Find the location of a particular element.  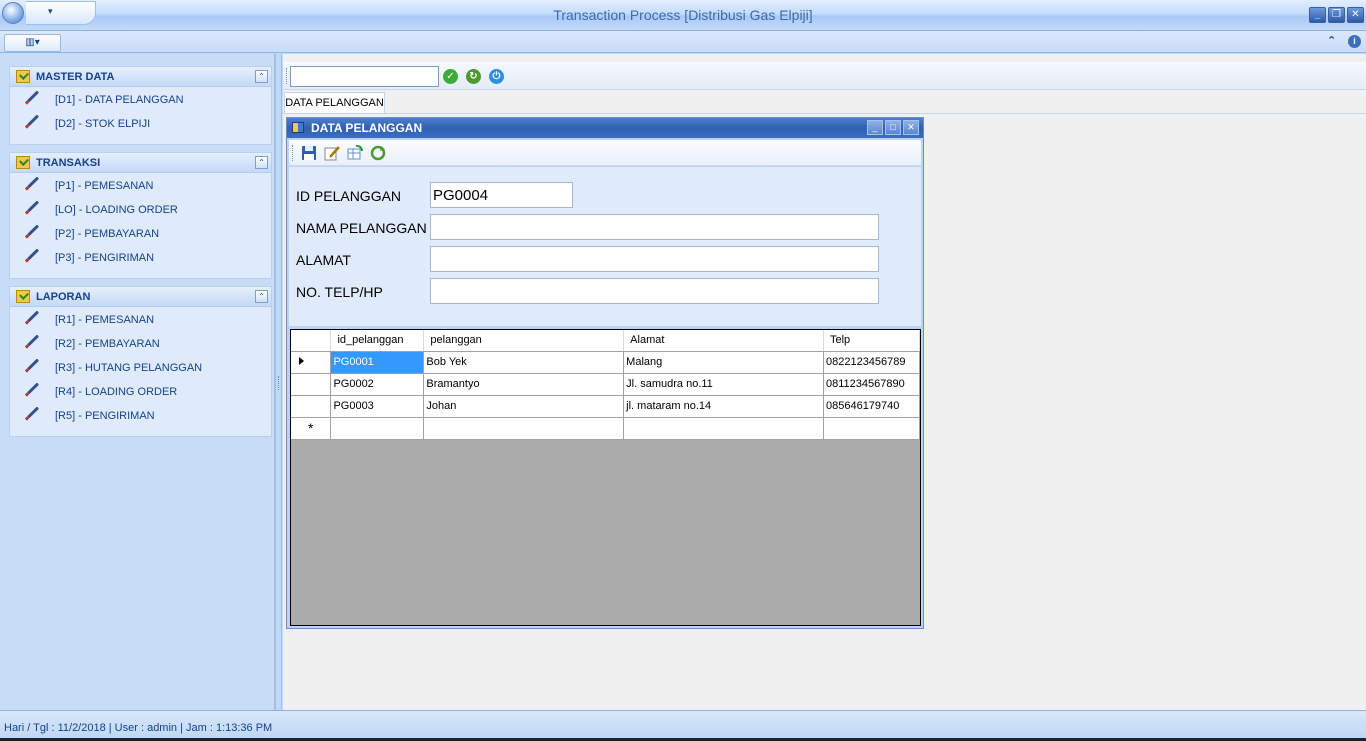

sidebar-item-pengiriman: [P3] - PENGIRIMAN is located at coordinates (140, 259).